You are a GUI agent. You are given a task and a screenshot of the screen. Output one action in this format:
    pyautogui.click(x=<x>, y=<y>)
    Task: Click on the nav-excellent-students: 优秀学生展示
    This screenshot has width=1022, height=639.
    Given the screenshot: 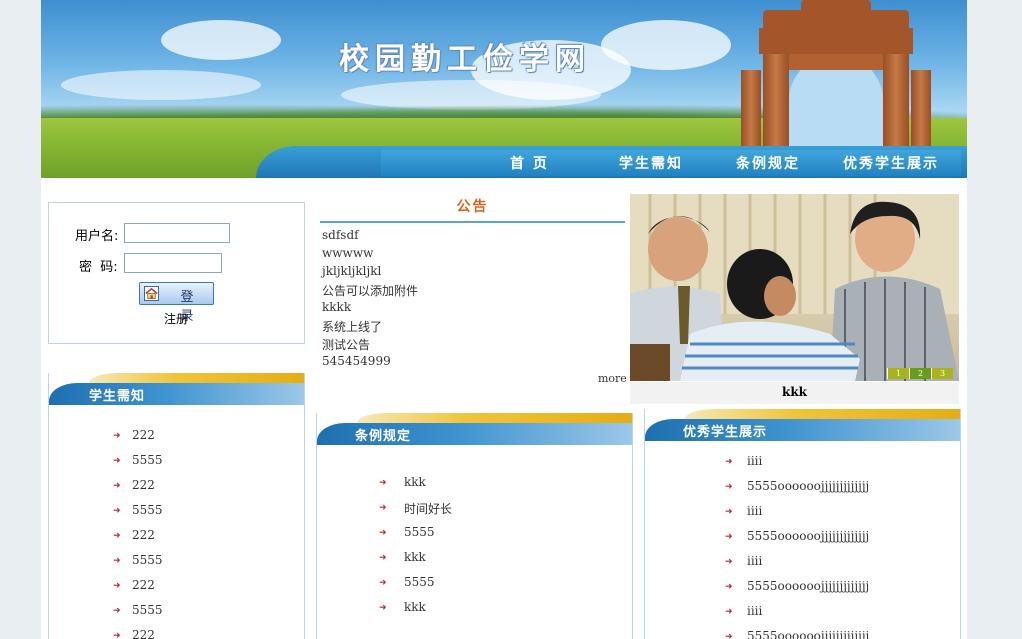 What is the action you would take?
    pyautogui.click(x=891, y=163)
    